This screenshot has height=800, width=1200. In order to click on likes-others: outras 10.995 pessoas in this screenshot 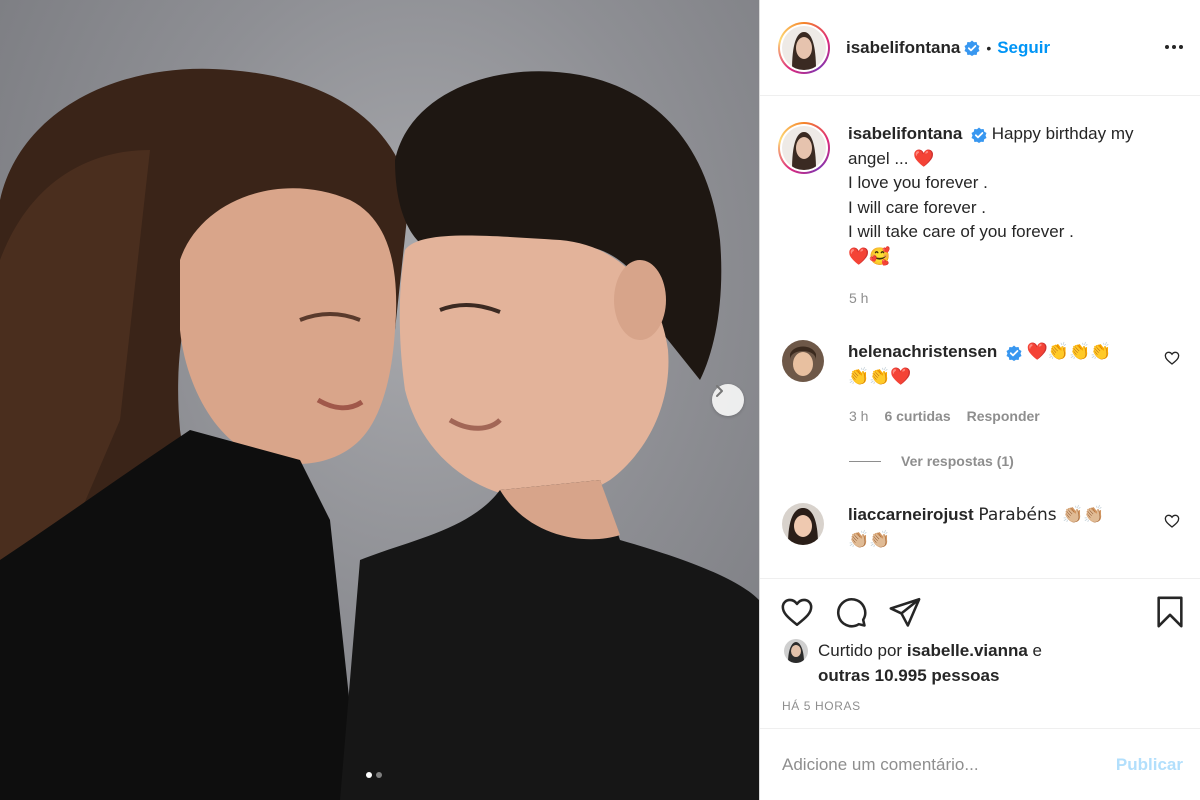, I will do `click(908, 675)`.